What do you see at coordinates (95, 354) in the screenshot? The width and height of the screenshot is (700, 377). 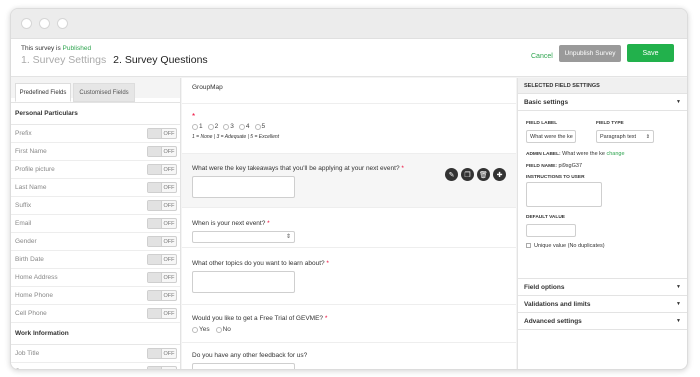 I see `field-row: Job Title OFF` at bounding box center [95, 354].